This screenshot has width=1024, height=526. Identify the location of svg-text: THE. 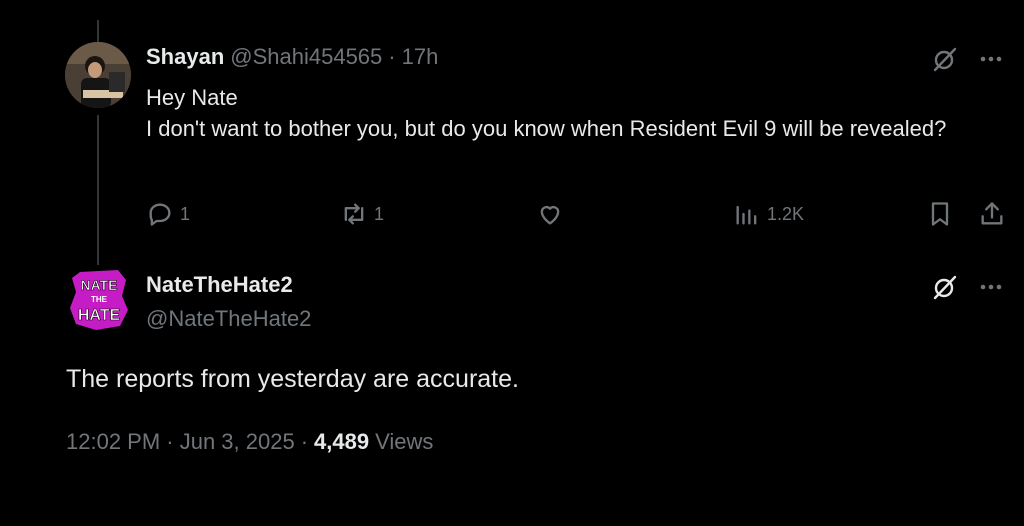
(99, 299).